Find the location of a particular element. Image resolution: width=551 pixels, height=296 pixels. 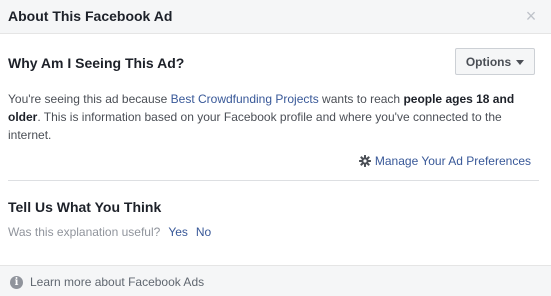

feedback-no-link: No is located at coordinates (203, 232).